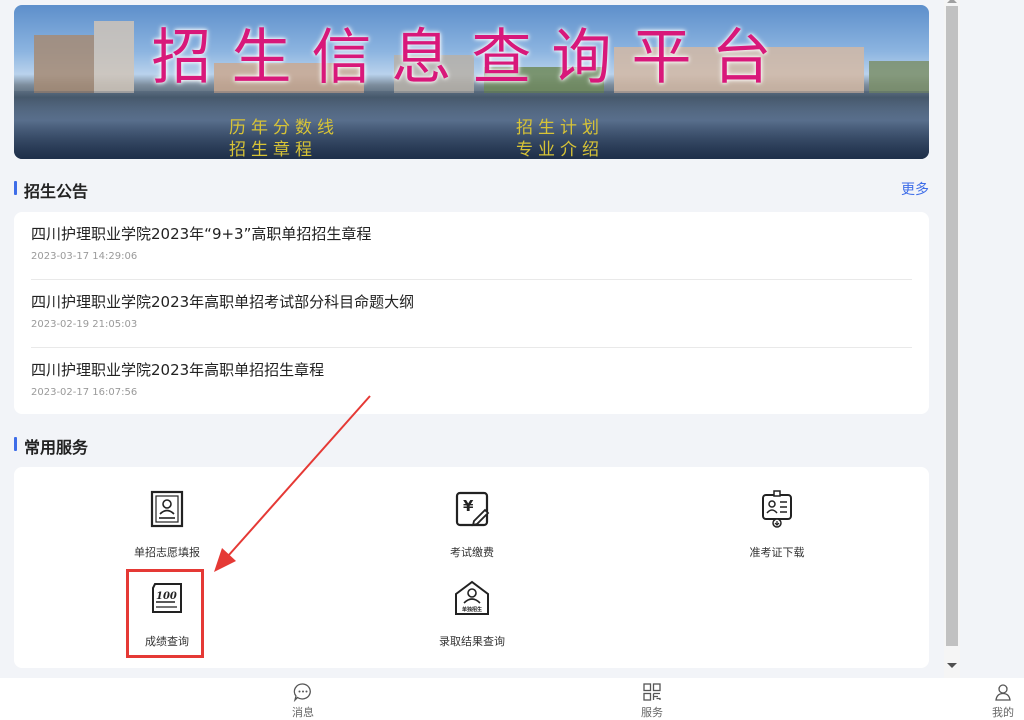 The width and height of the screenshot is (1024, 720). What do you see at coordinates (652, 692) in the screenshot?
I see `grid-icon` at bounding box center [652, 692].